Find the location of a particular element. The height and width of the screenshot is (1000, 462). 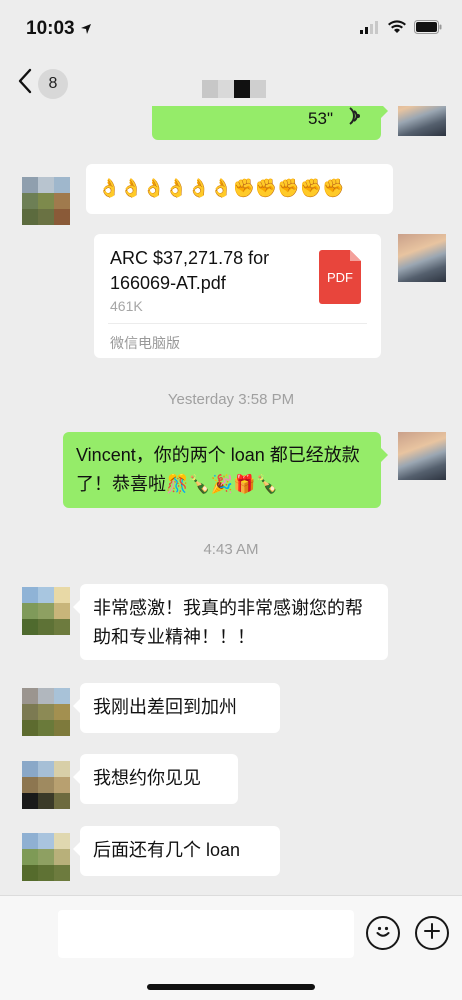

emoji-button is located at coordinates (383, 933).